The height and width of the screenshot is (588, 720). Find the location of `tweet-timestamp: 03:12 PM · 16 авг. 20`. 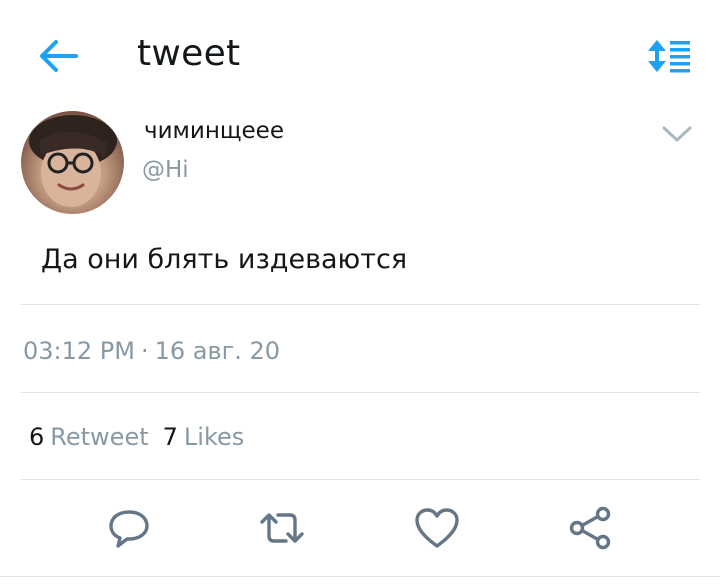

tweet-timestamp: 03:12 PM · 16 авг. 20 is located at coordinates (151, 351).